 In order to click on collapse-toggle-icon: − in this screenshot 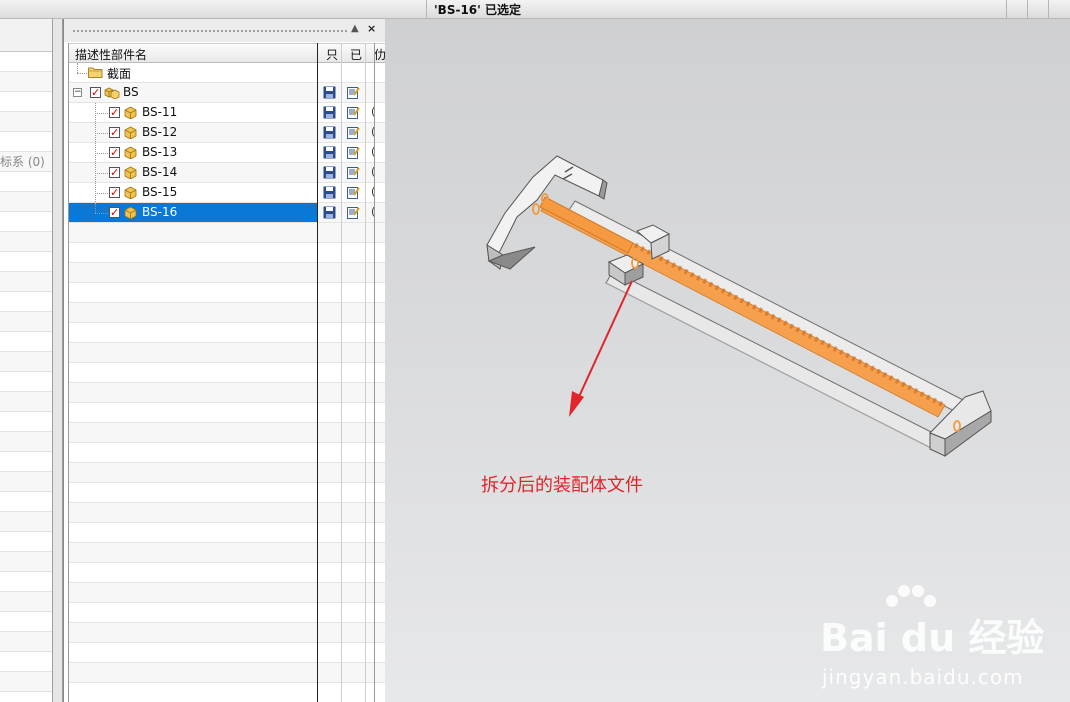, I will do `click(77, 92)`.